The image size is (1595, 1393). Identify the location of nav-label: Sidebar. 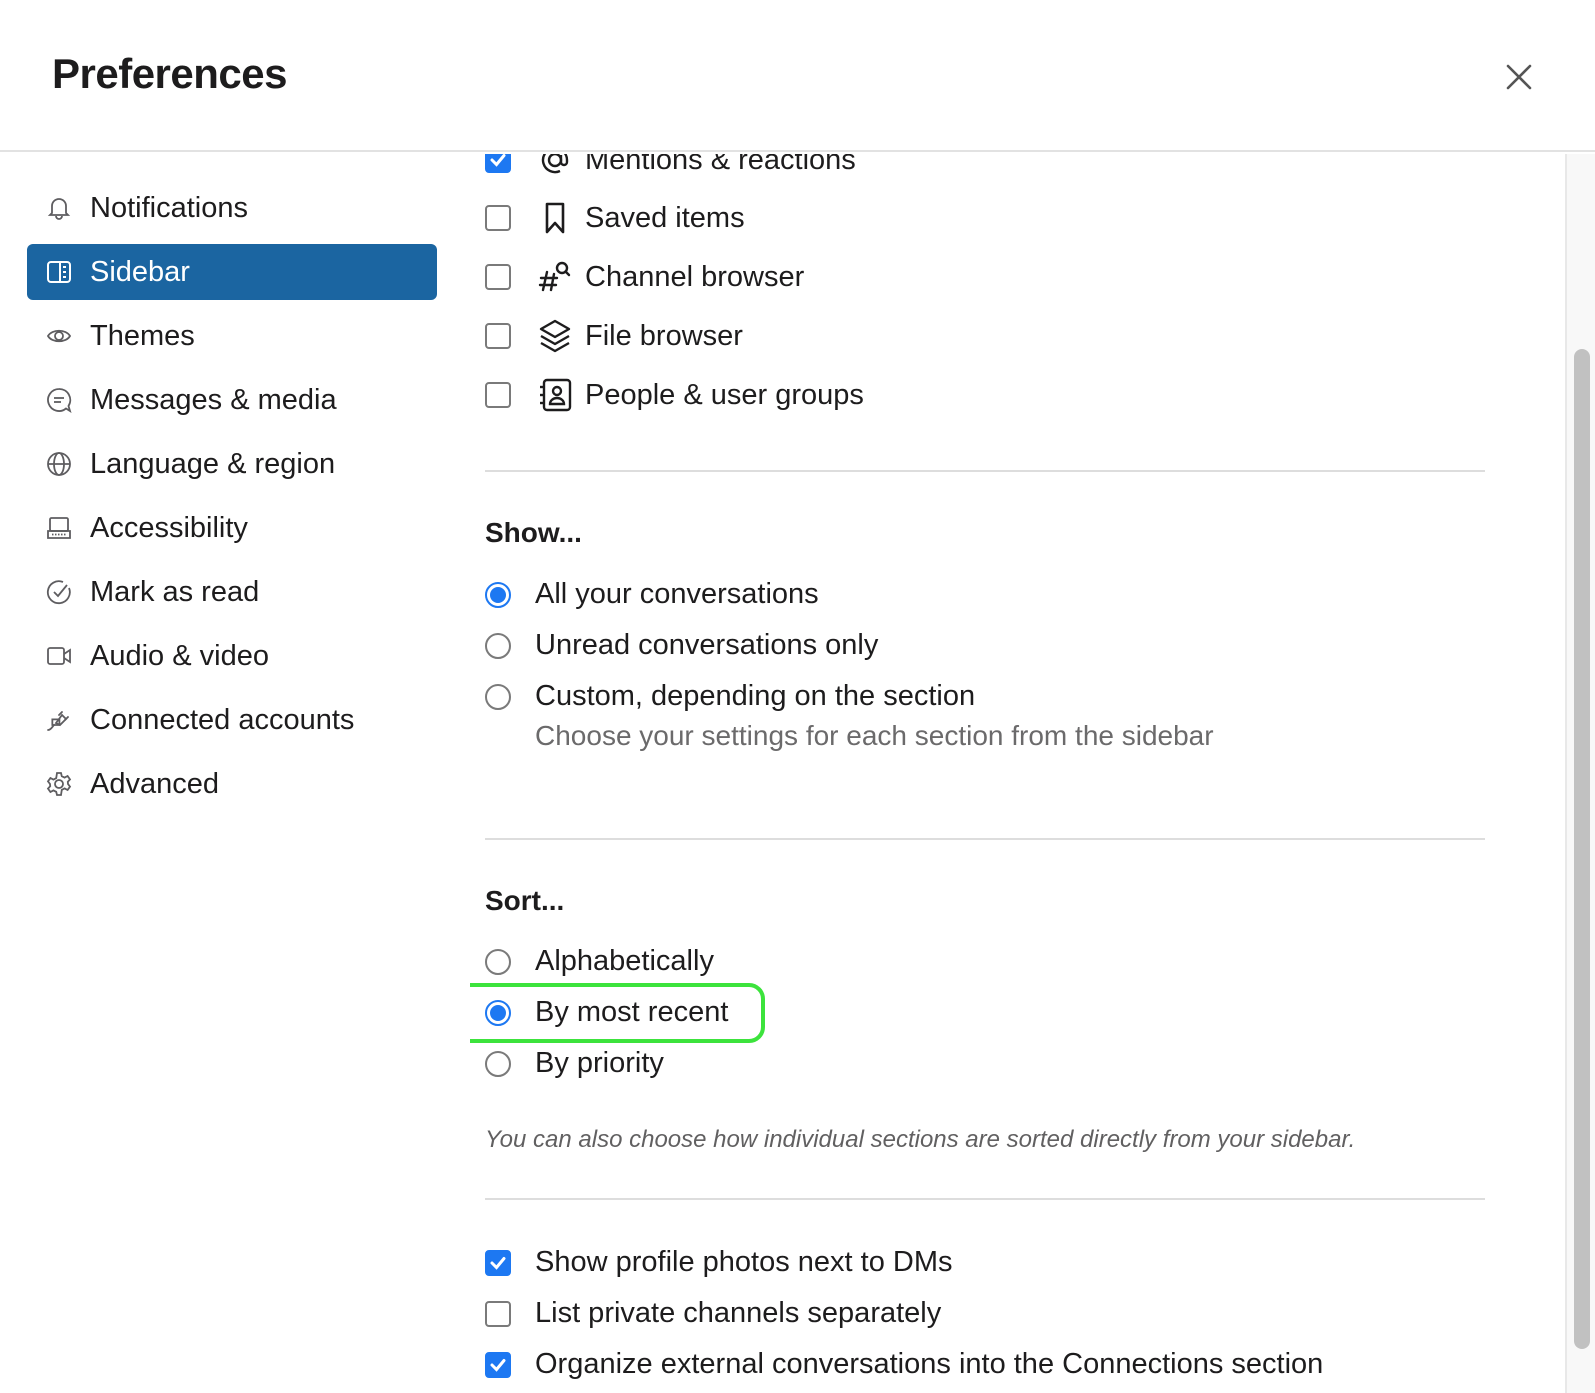
(140, 271).